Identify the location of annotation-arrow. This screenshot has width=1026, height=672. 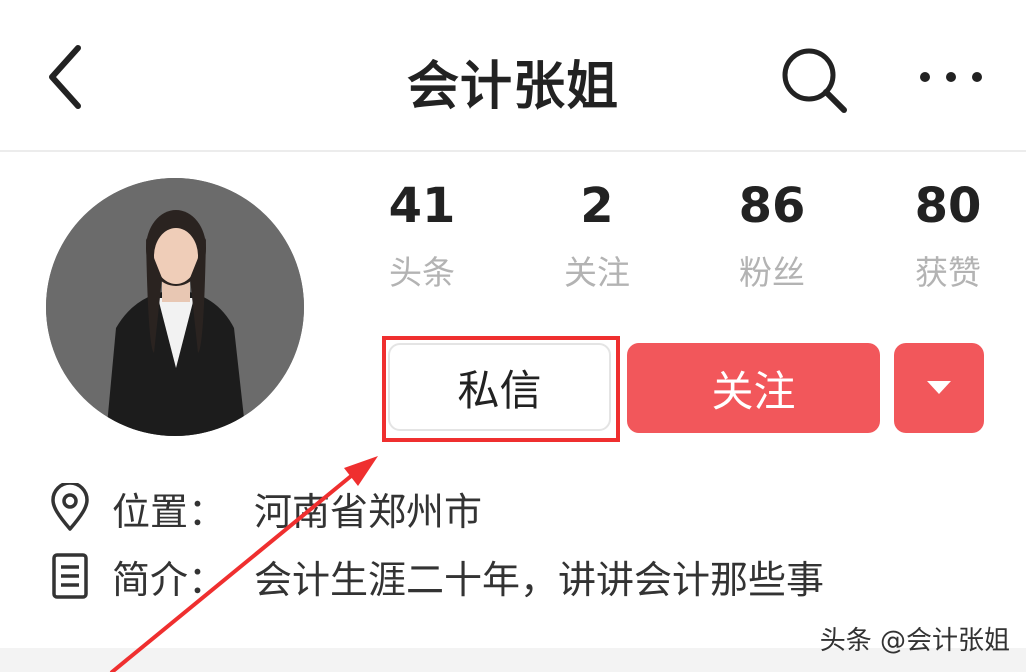
(244, 564).